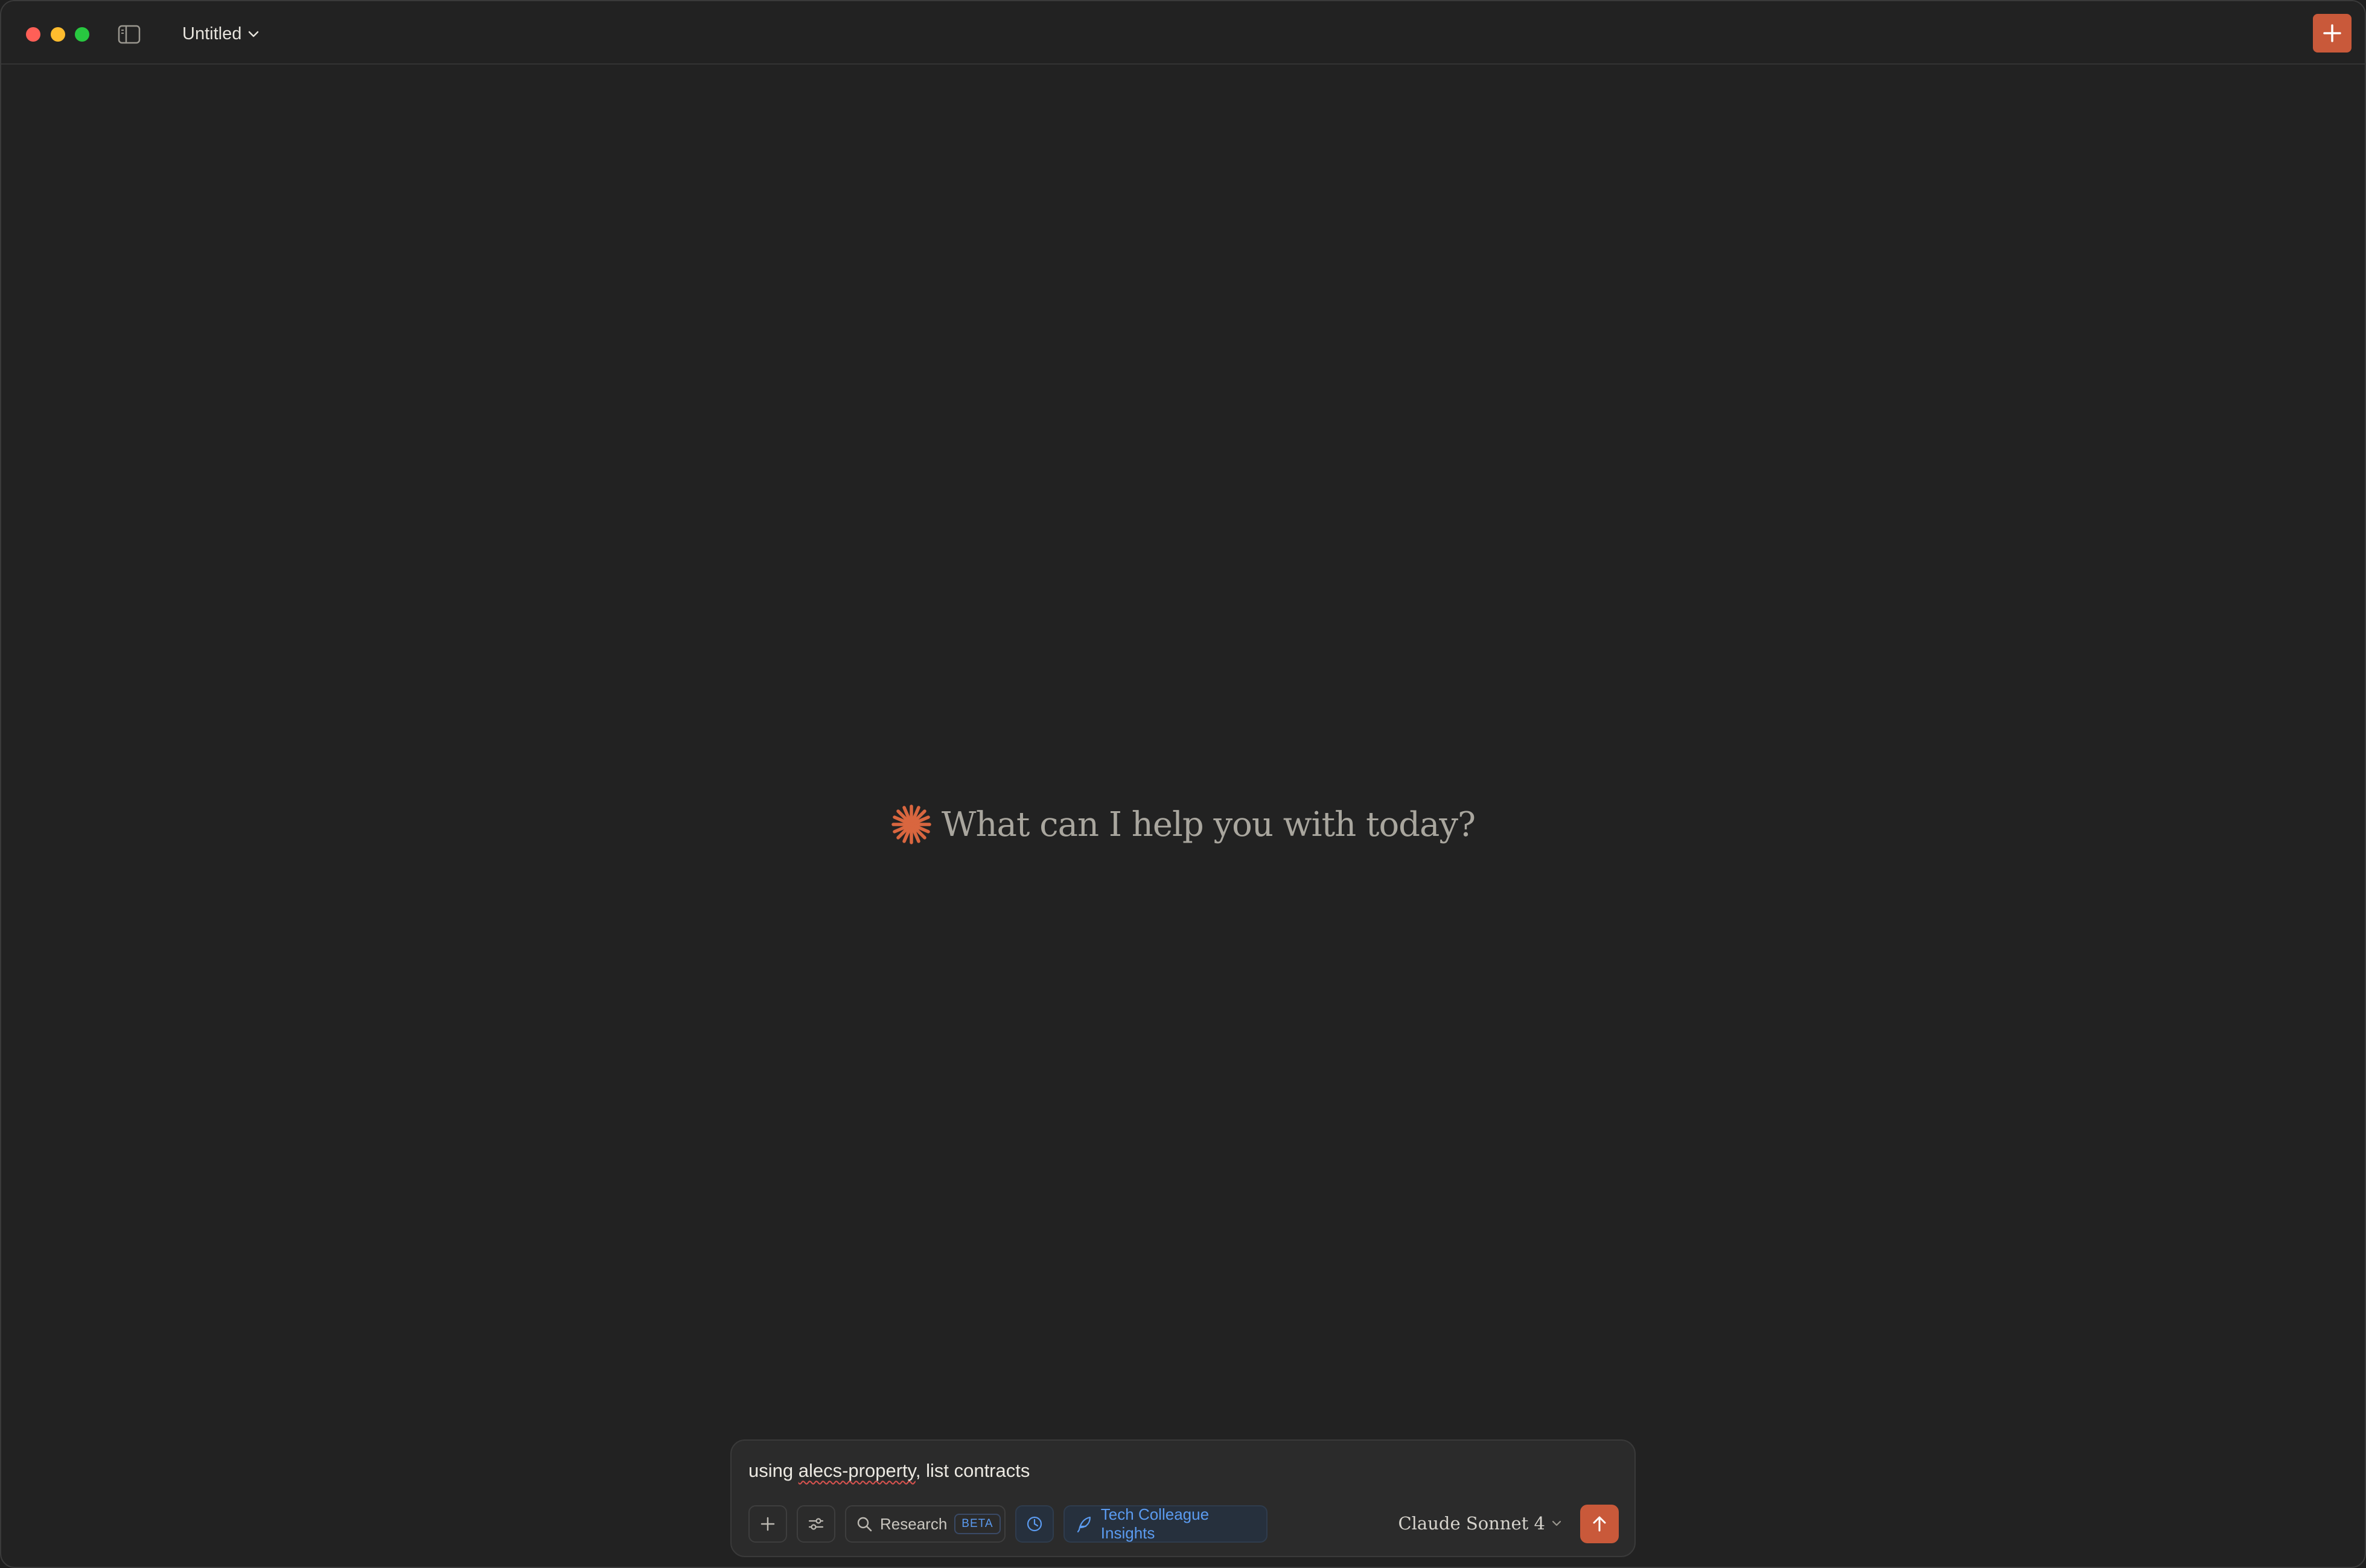  I want to click on prompt-text-start: using, so click(773, 1471).